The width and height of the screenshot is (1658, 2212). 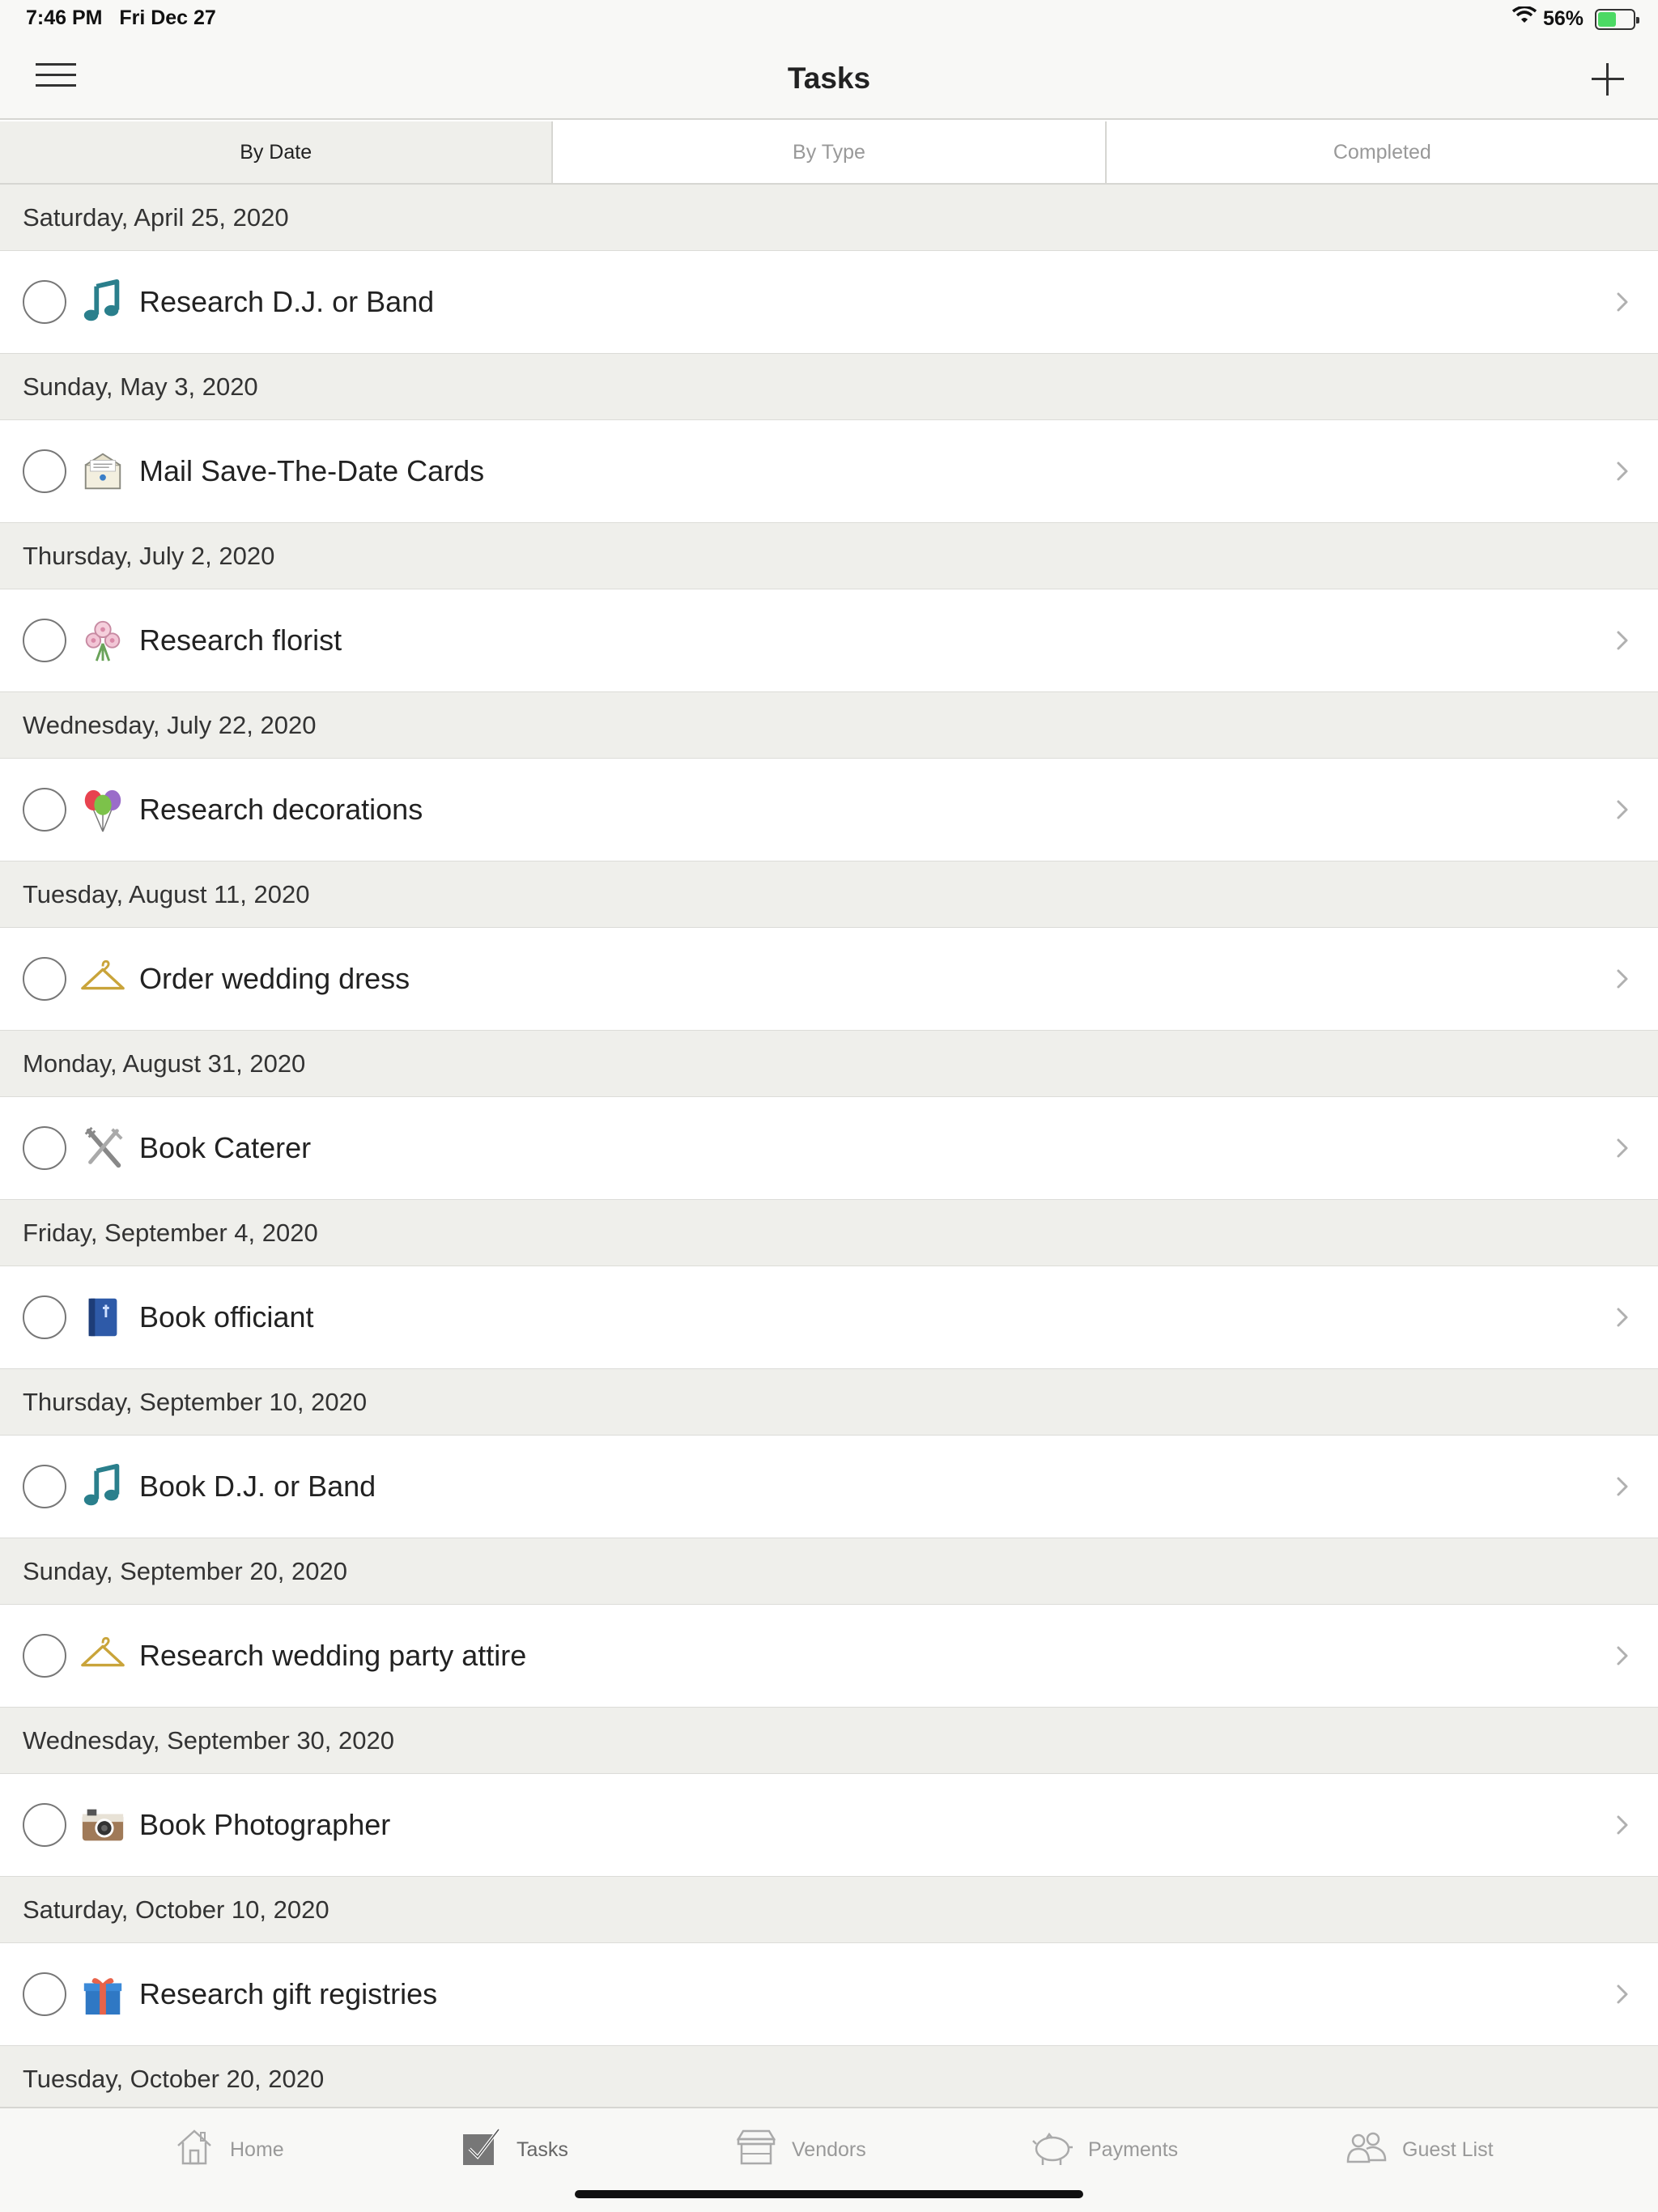 I want to click on utensils-icon, so click(x=102, y=1148).